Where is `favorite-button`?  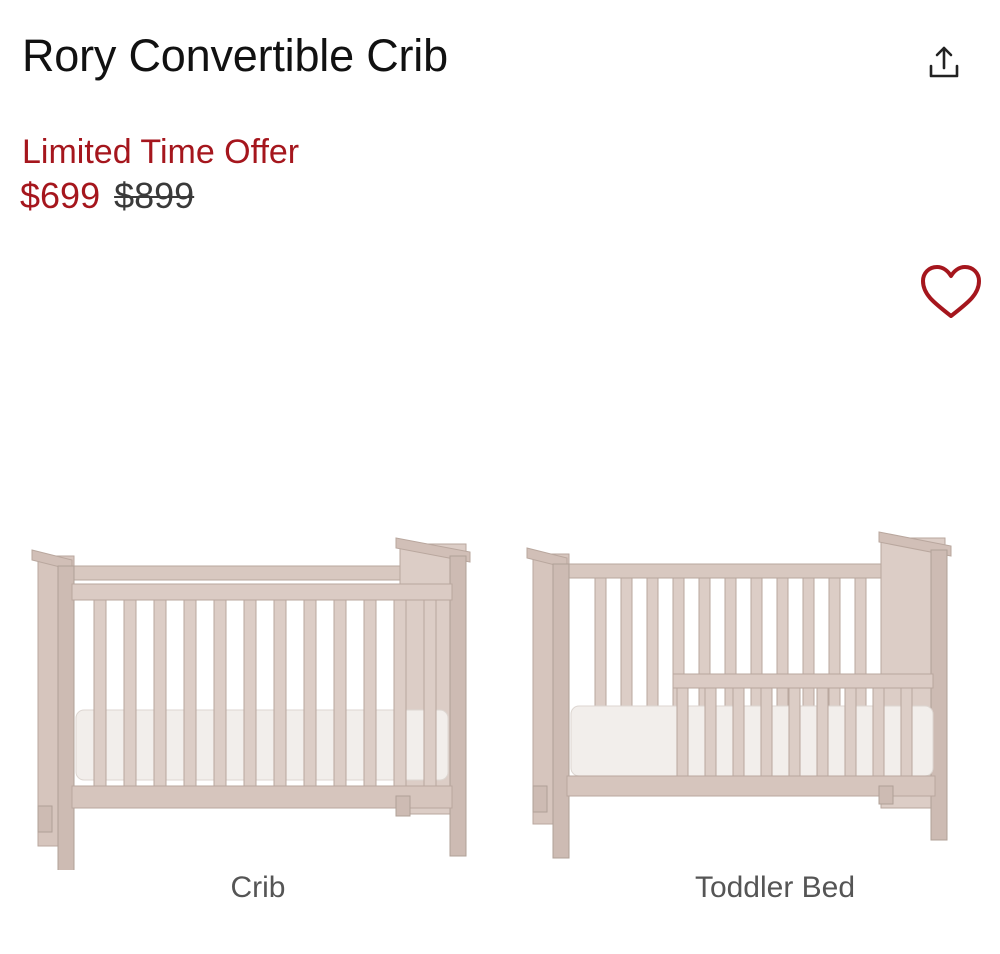 favorite-button is located at coordinates (951, 292).